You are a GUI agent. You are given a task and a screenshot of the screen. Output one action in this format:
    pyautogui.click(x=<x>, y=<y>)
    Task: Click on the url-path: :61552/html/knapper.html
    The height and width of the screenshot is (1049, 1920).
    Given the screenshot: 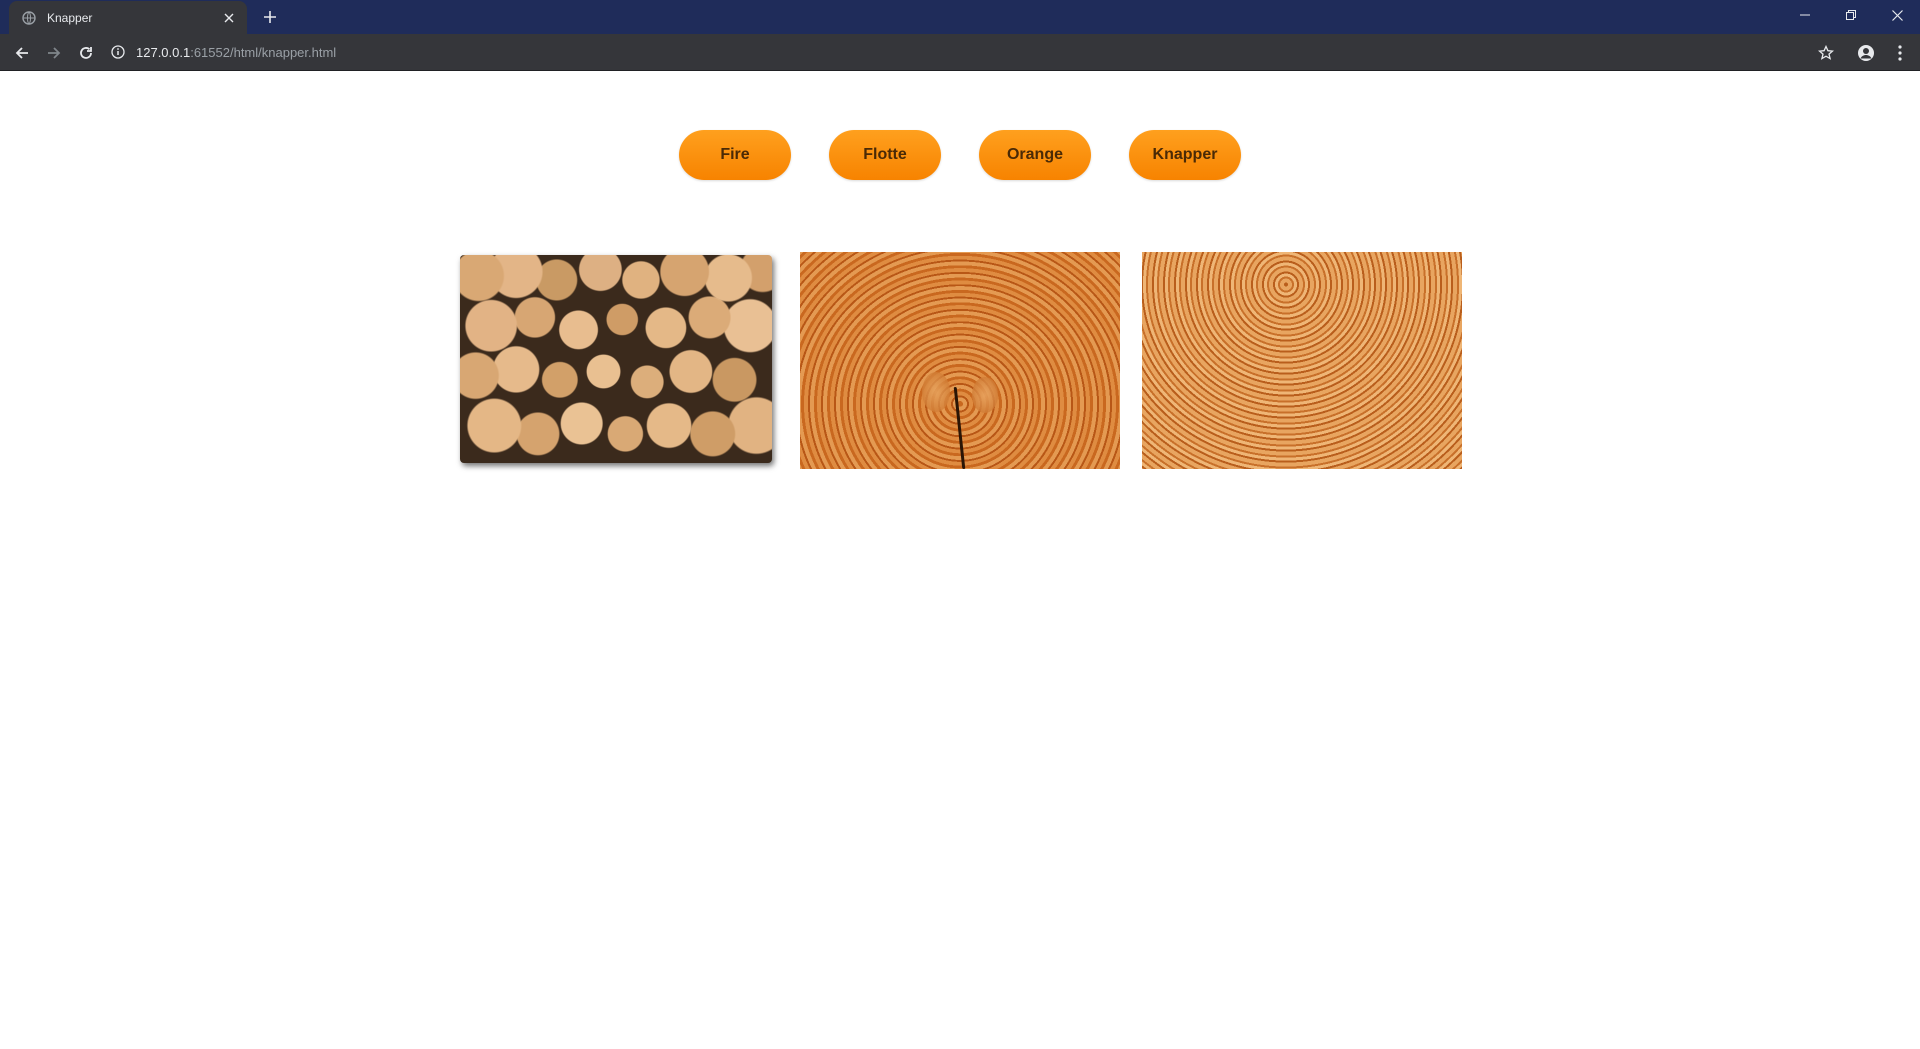 What is the action you would take?
    pyautogui.click(x=263, y=52)
    